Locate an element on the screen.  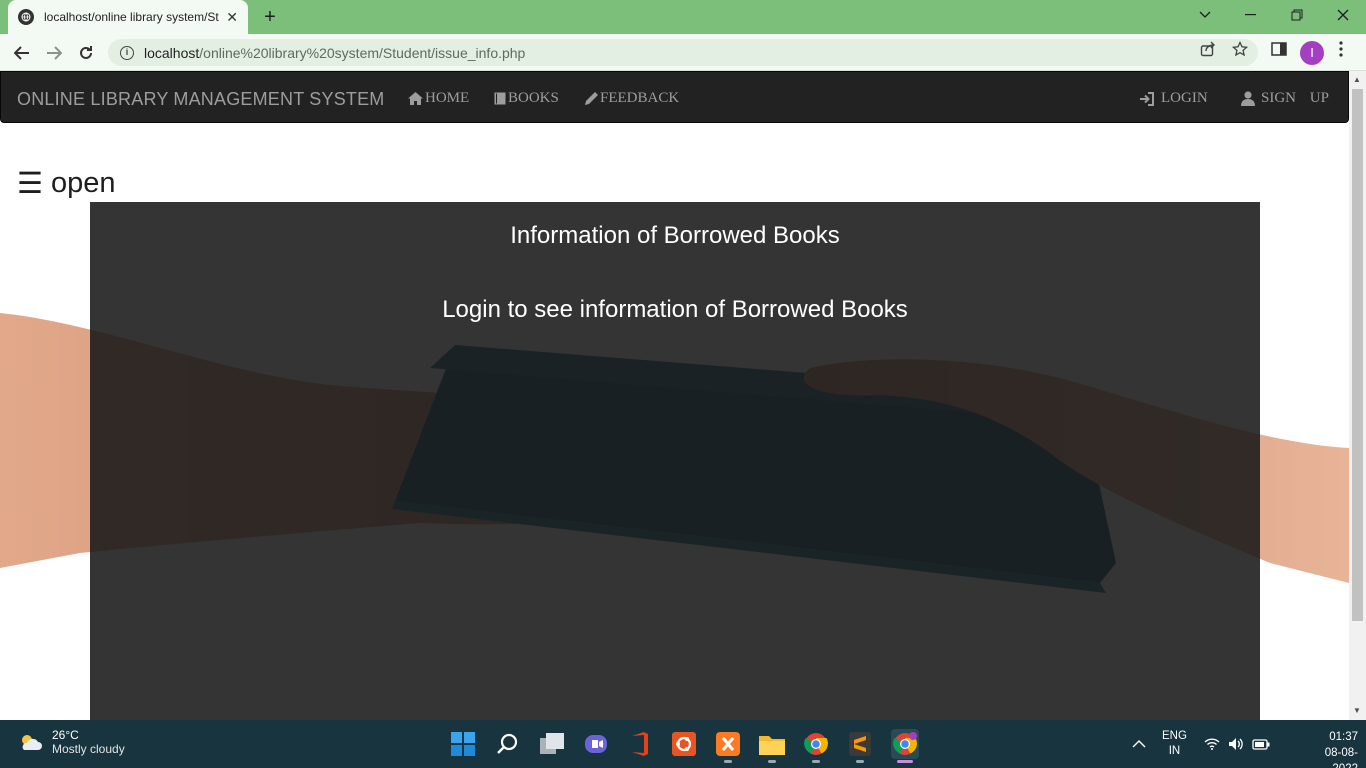
browser-tab: localhost/online library system/St ✕ is located at coordinates (128, 17).